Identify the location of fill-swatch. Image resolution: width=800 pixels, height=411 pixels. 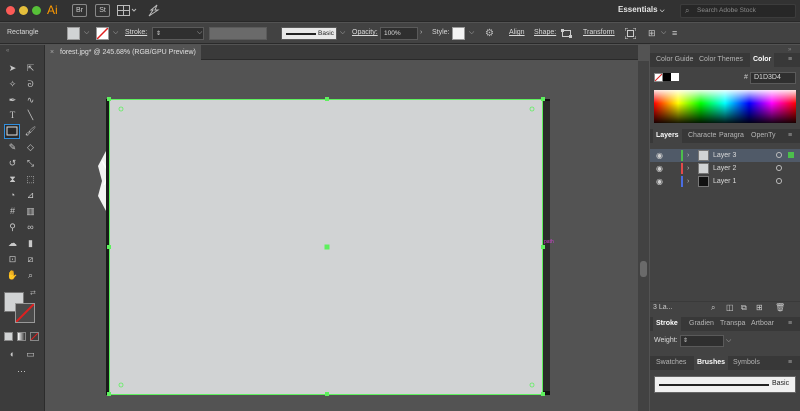
(73, 33).